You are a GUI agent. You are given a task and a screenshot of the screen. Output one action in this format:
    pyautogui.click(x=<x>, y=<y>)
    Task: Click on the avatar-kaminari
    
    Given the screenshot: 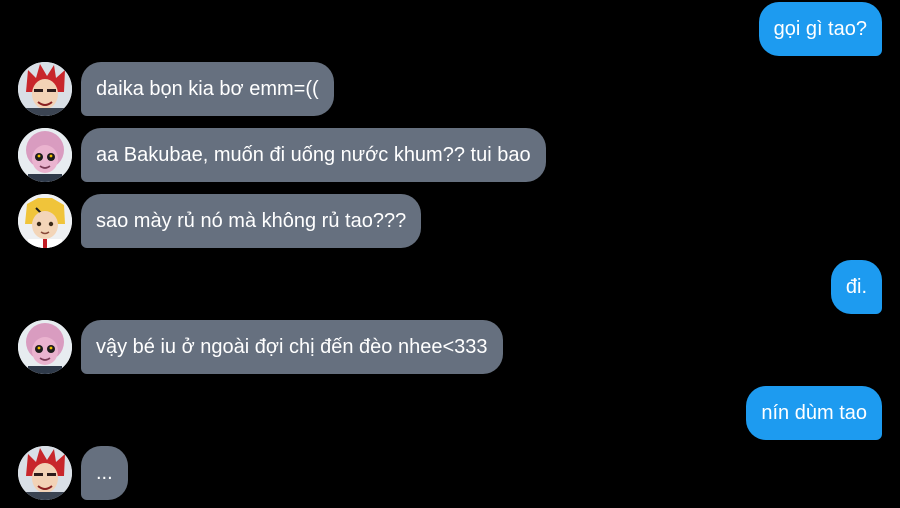 What is the action you would take?
    pyautogui.click(x=45, y=221)
    